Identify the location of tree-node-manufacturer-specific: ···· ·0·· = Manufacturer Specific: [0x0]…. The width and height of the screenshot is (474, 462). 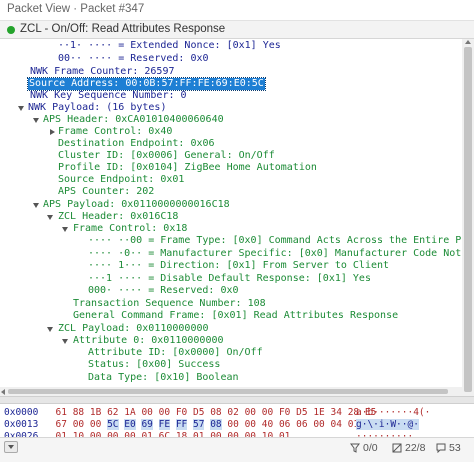
(275, 254).